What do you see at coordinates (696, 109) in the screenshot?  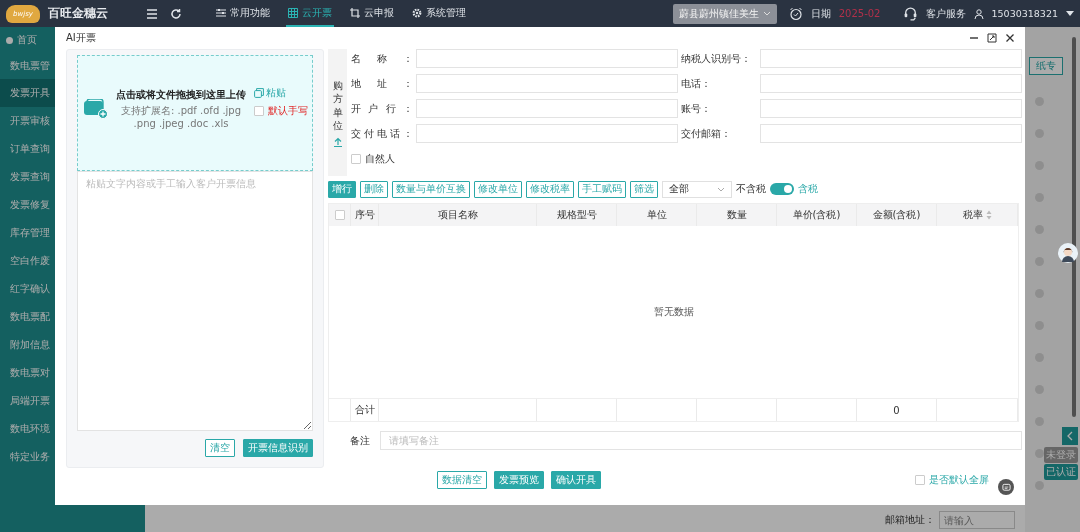 I see `field-label: 账号：` at bounding box center [696, 109].